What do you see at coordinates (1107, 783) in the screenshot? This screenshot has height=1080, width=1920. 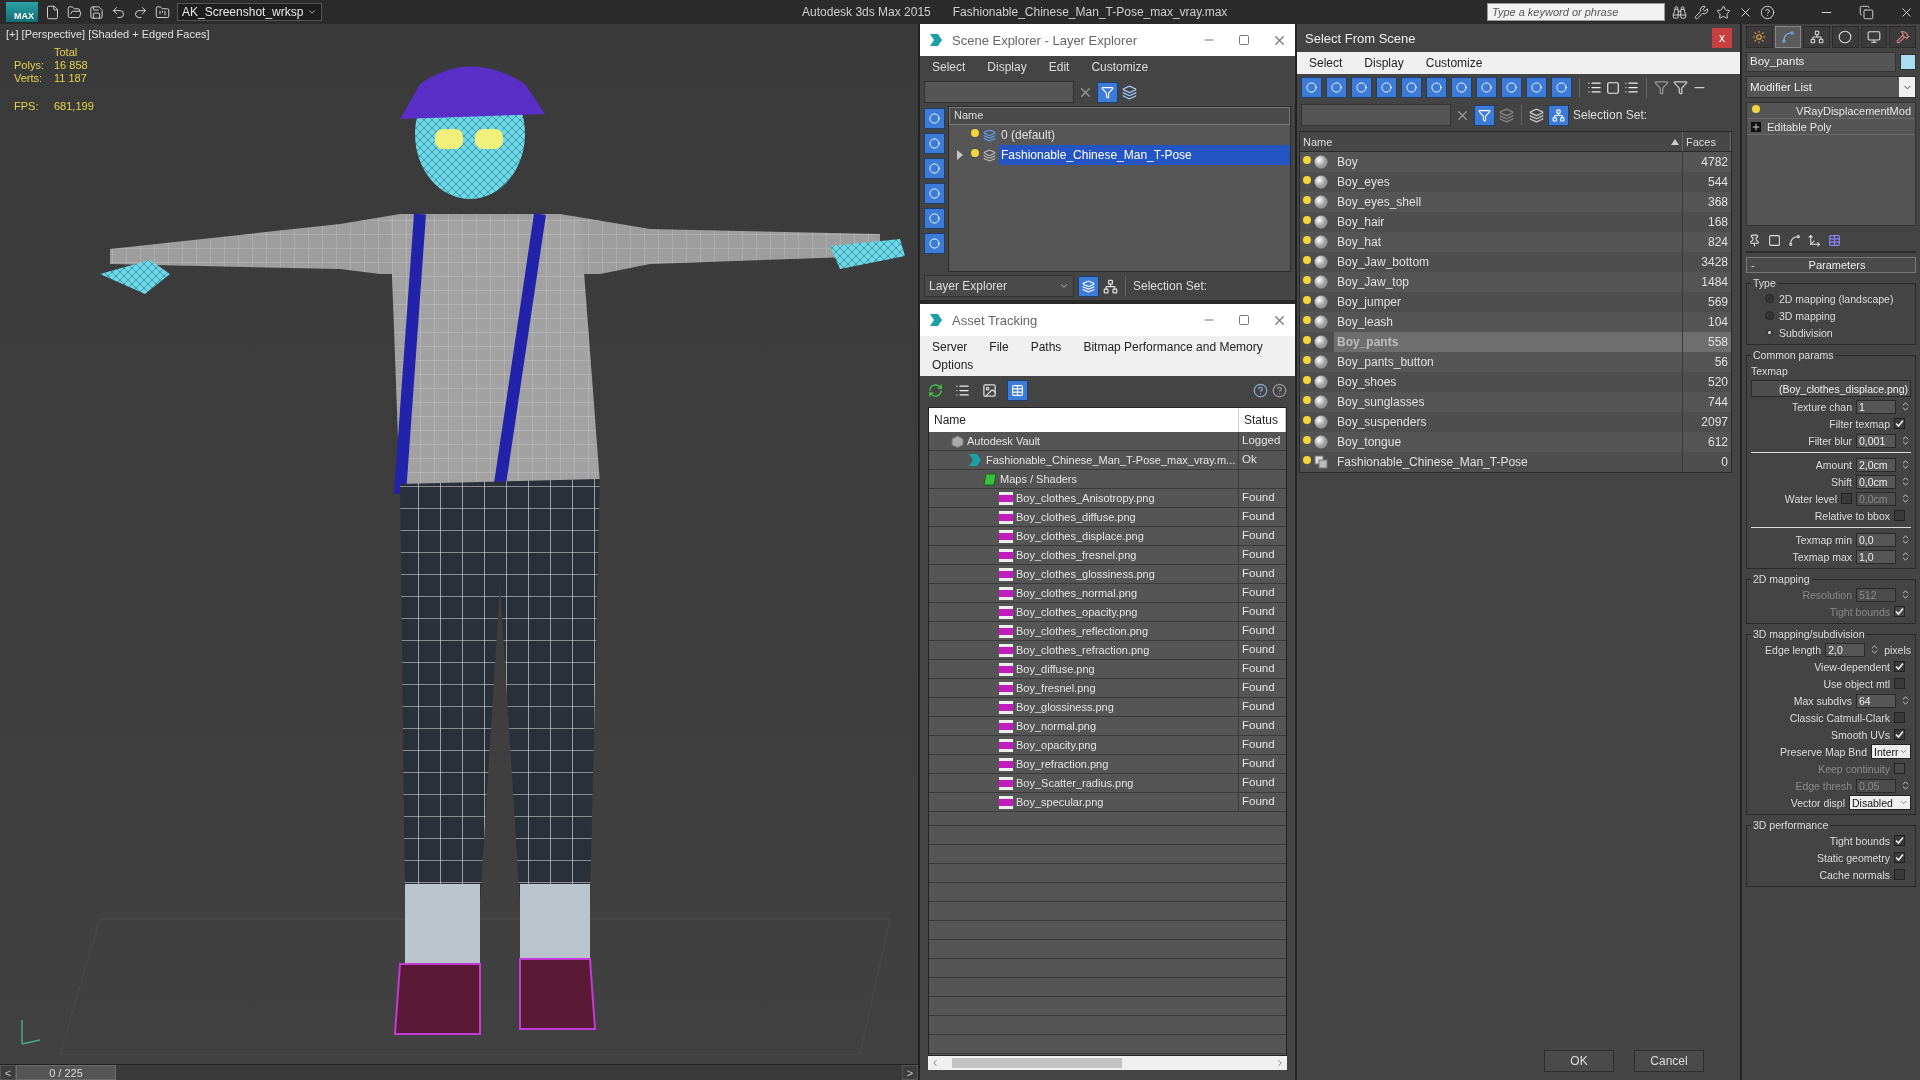 I see `asset-row: Boy_Scatter_radius.png Found` at bounding box center [1107, 783].